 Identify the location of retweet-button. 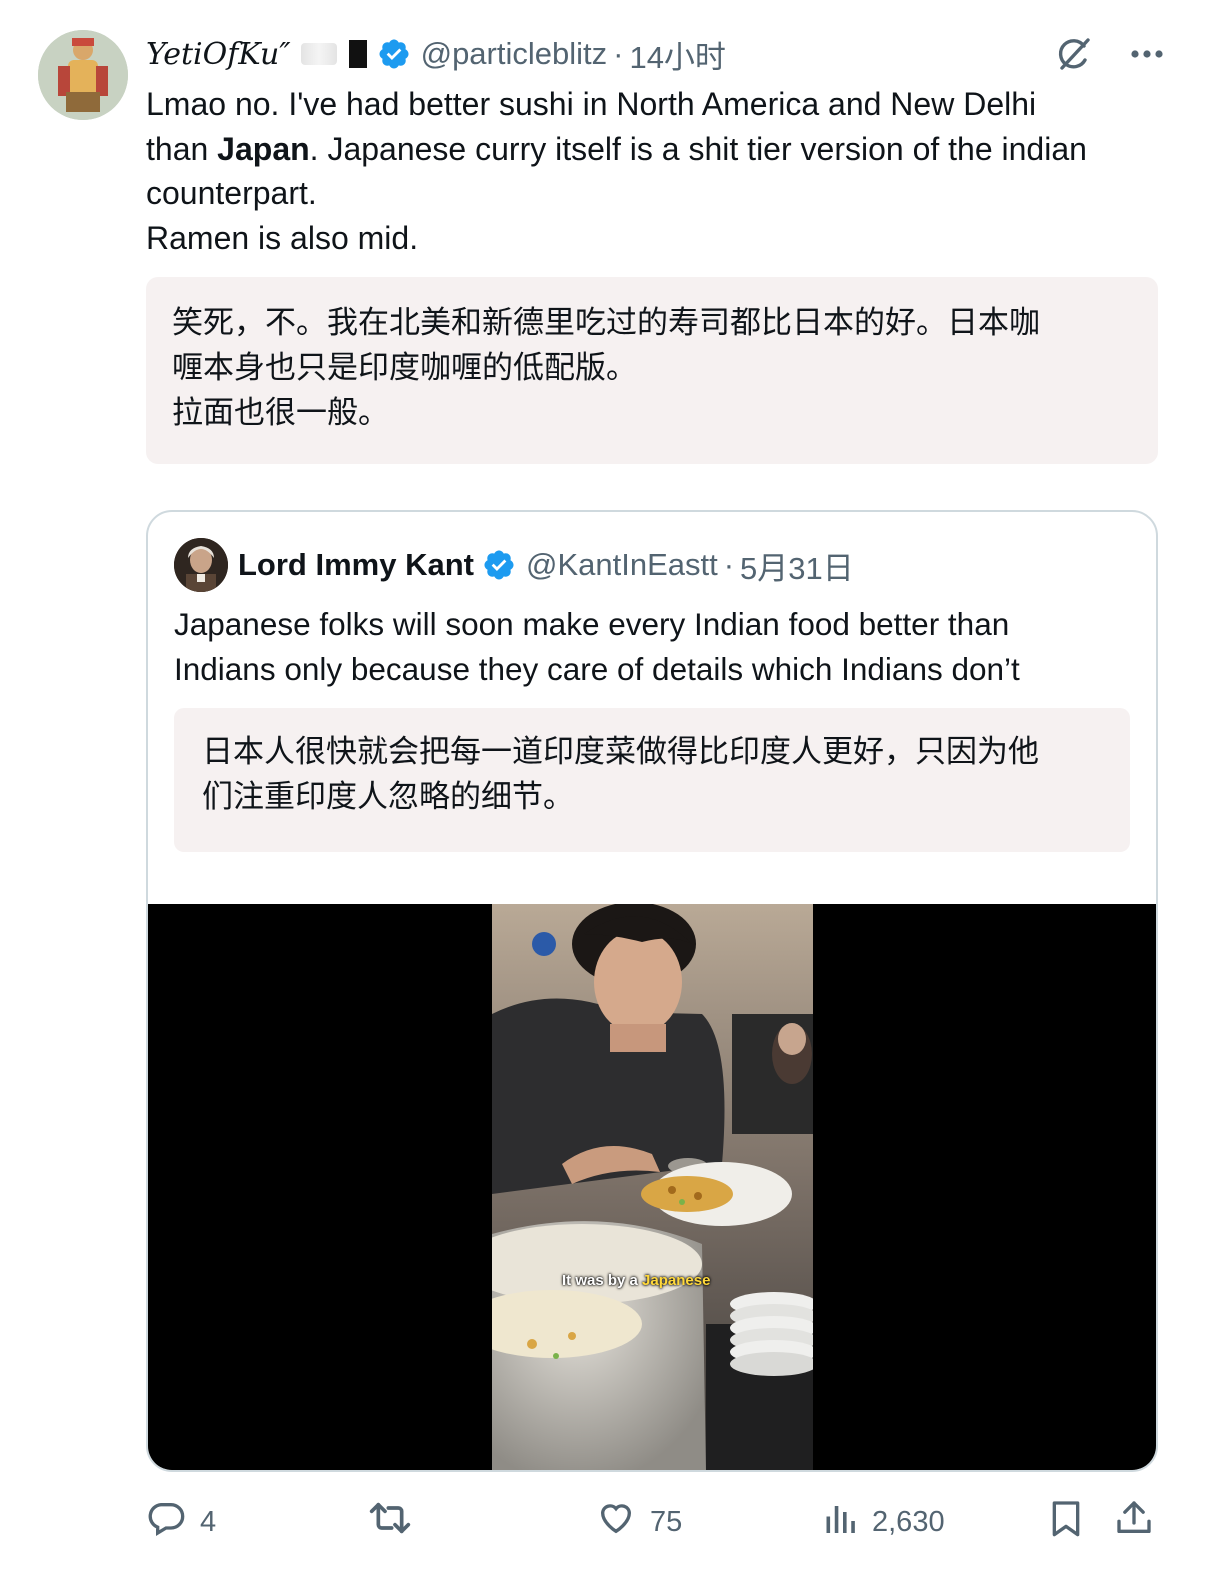
(390, 1522).